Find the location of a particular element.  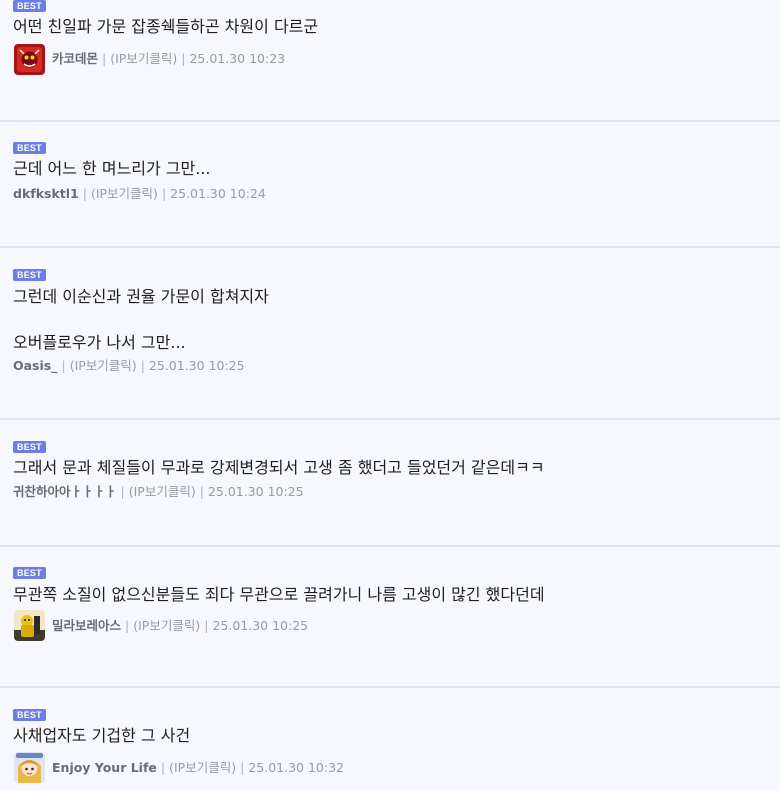

comment-meta: 귀찬하아아ㅏㅏㅏㅏ | (IP보기클릭) | 25.01.30 10:25 is located at coordinates (158, 492).